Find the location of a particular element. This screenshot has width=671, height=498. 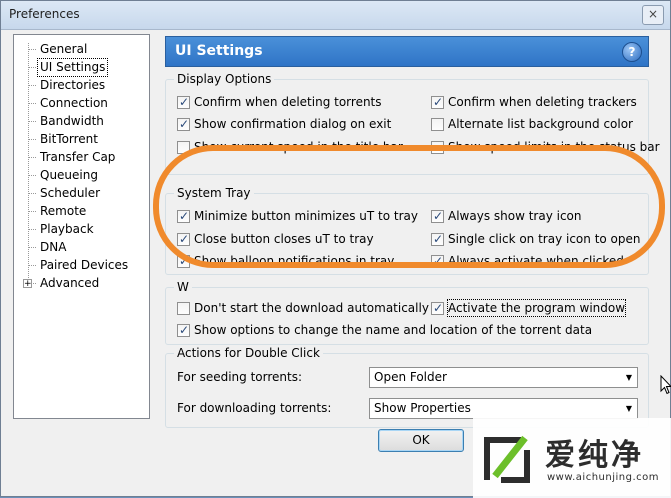

checkbox-label: Show confirmation dialog on exit is located at coordinates (293, 124).